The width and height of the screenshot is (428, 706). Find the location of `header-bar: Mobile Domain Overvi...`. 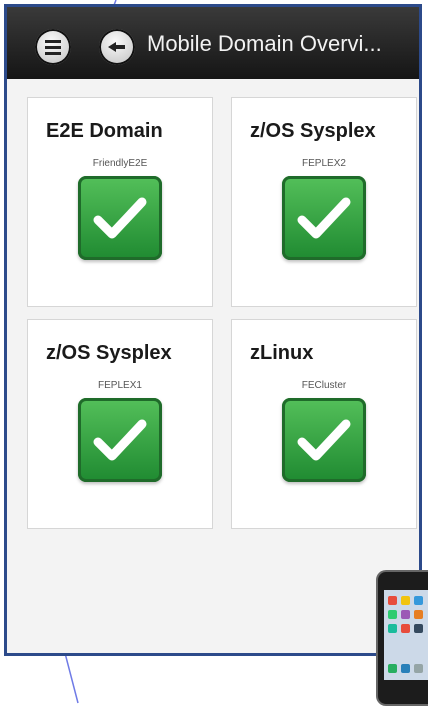

header-bar: Mobile Domain Overvi... is located at coordinates (213, 43).